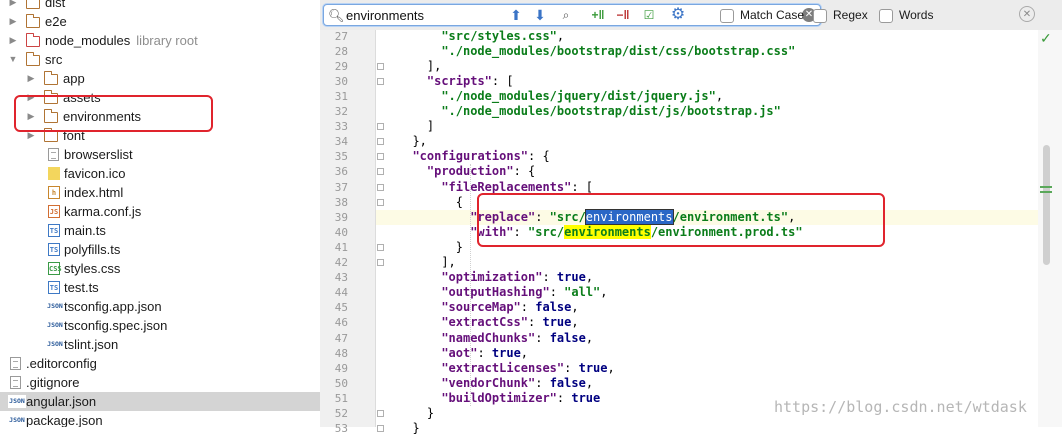  I want to click on tree-item-assets: ▶ assets, so click(160, 97).